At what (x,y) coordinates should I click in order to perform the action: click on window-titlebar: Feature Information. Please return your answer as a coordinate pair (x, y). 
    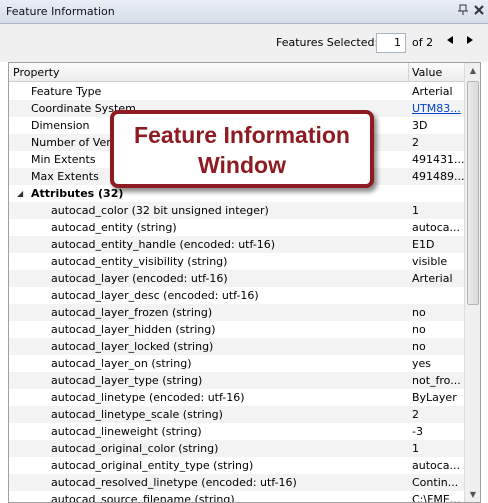
    Looking at the image, I should click on (244, 12).